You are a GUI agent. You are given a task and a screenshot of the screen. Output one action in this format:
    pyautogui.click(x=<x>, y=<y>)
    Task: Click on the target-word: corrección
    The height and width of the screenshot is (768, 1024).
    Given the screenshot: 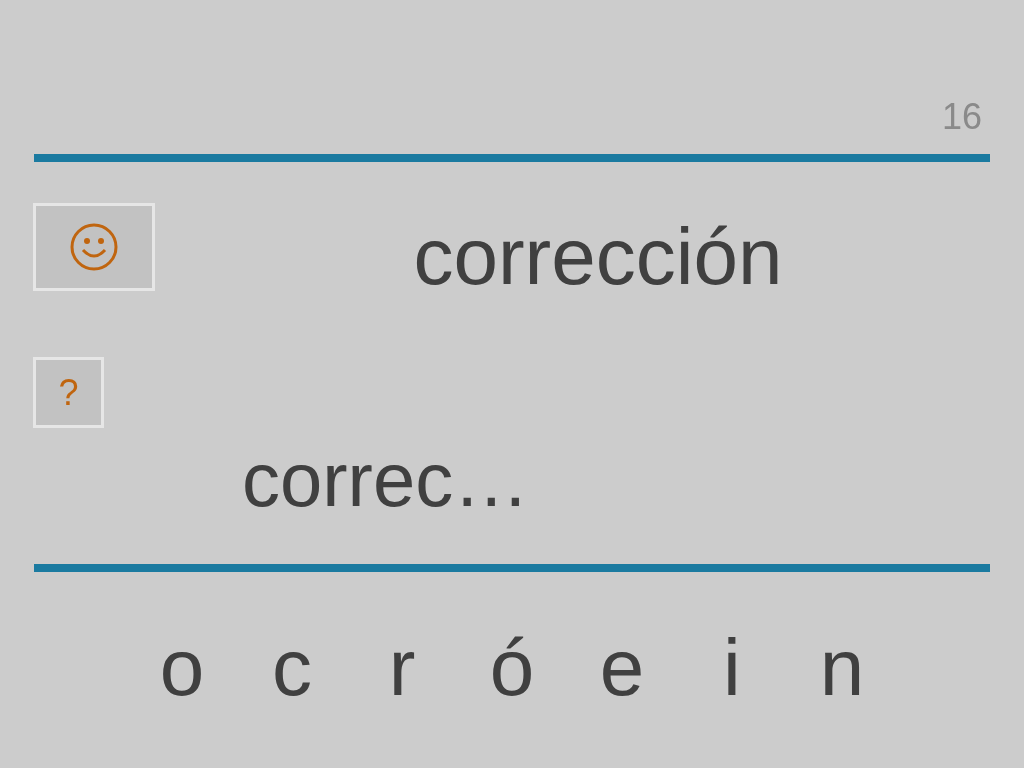 What is the action you would take?
    pyautogui.click(x=598, y=257)
    